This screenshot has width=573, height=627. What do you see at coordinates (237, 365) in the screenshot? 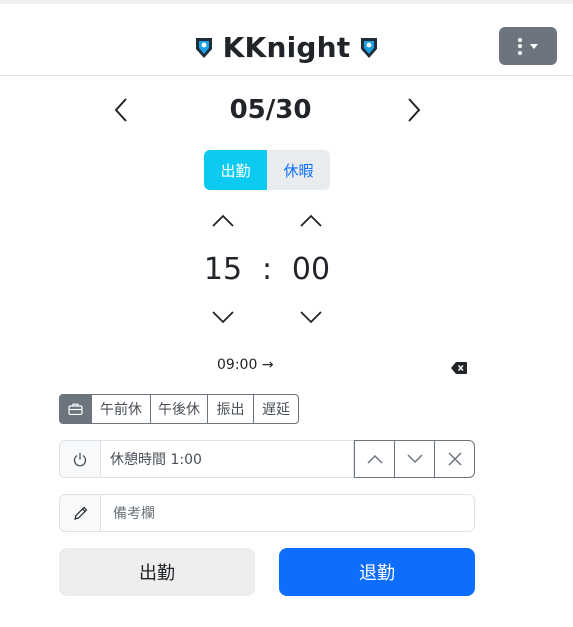
I see `range-start: 09:00` at bounding box center [237, 365].